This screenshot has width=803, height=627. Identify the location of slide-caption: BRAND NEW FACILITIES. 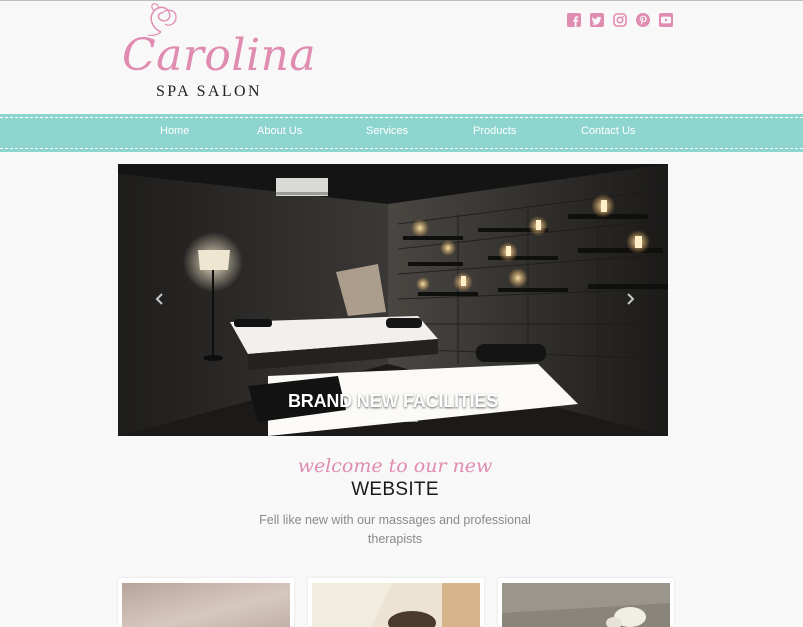
(393, 401).